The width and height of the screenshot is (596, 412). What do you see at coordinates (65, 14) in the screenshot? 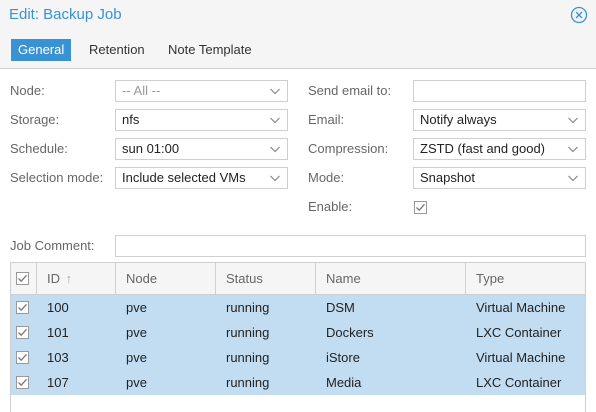
I see `window-title: Edit: Backup Job` at bounding box center [65, 14].